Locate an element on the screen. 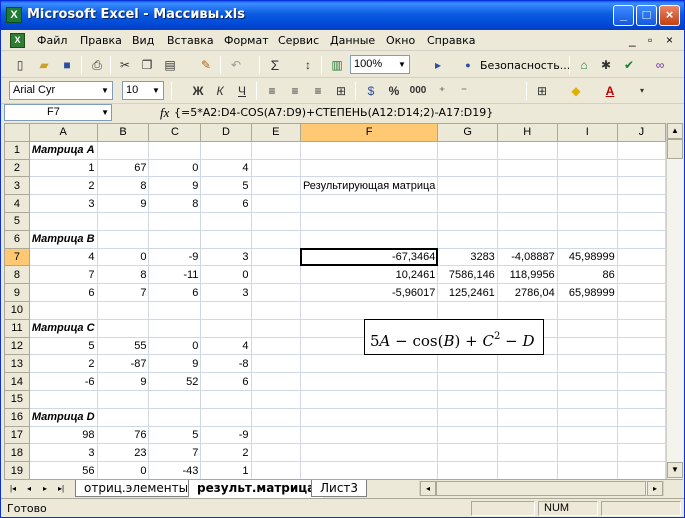  cell-H8: 118,9956 is located at coordinates (527, 275).